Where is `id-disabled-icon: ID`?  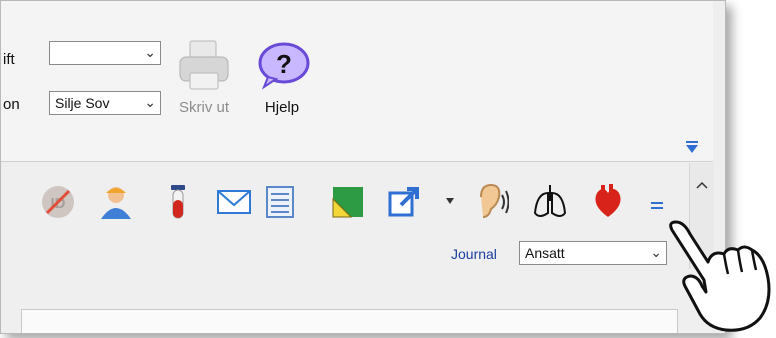 id-disabled-icon: ID is located at coordinates (58, 202).